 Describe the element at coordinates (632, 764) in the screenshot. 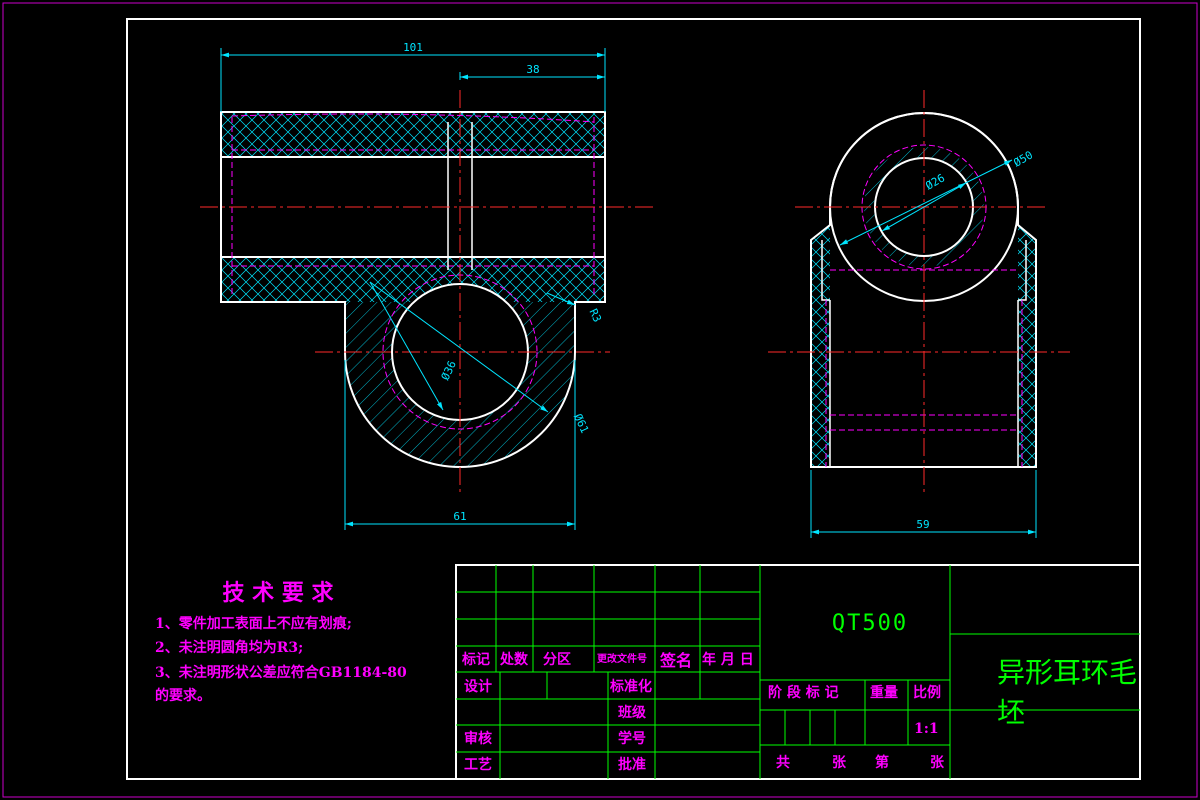

I see `tb-approve: 批准` at that location.